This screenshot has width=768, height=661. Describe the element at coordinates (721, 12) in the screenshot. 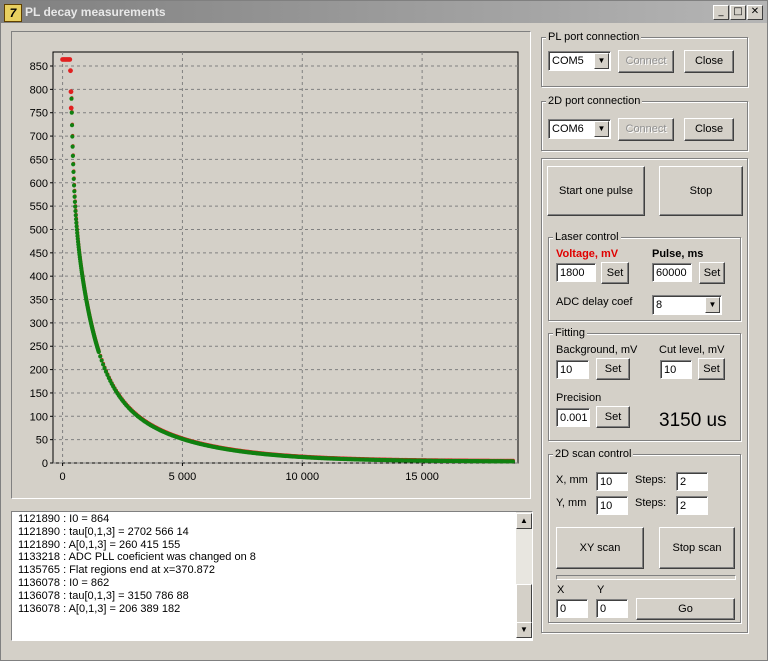

I see `minimize-button: _` at that location.